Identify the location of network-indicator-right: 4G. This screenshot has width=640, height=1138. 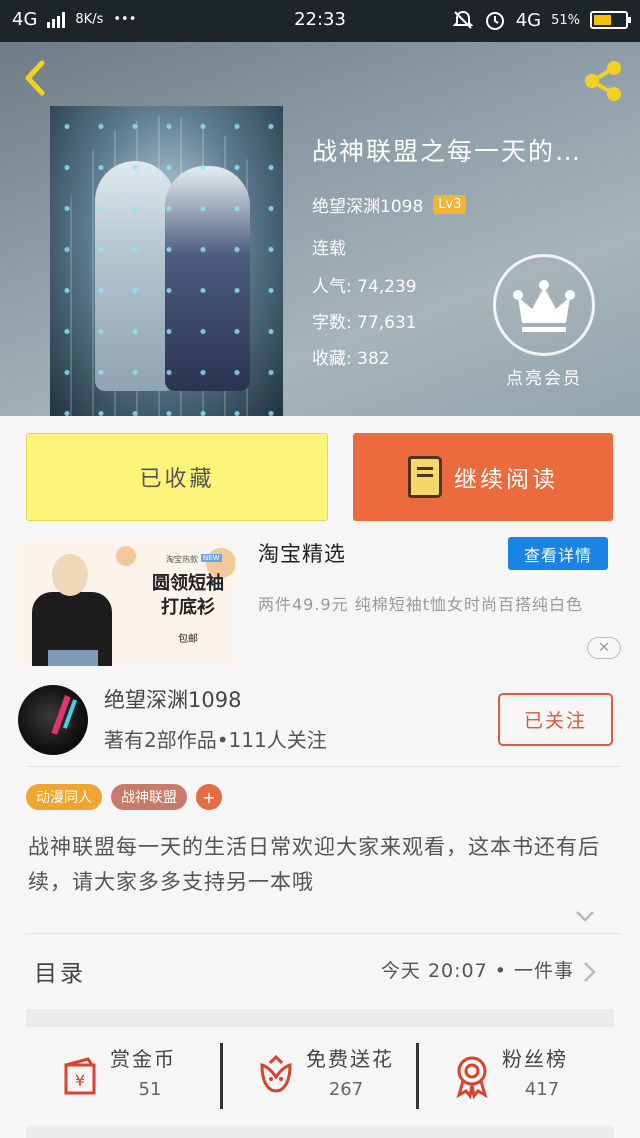
(528, 20).